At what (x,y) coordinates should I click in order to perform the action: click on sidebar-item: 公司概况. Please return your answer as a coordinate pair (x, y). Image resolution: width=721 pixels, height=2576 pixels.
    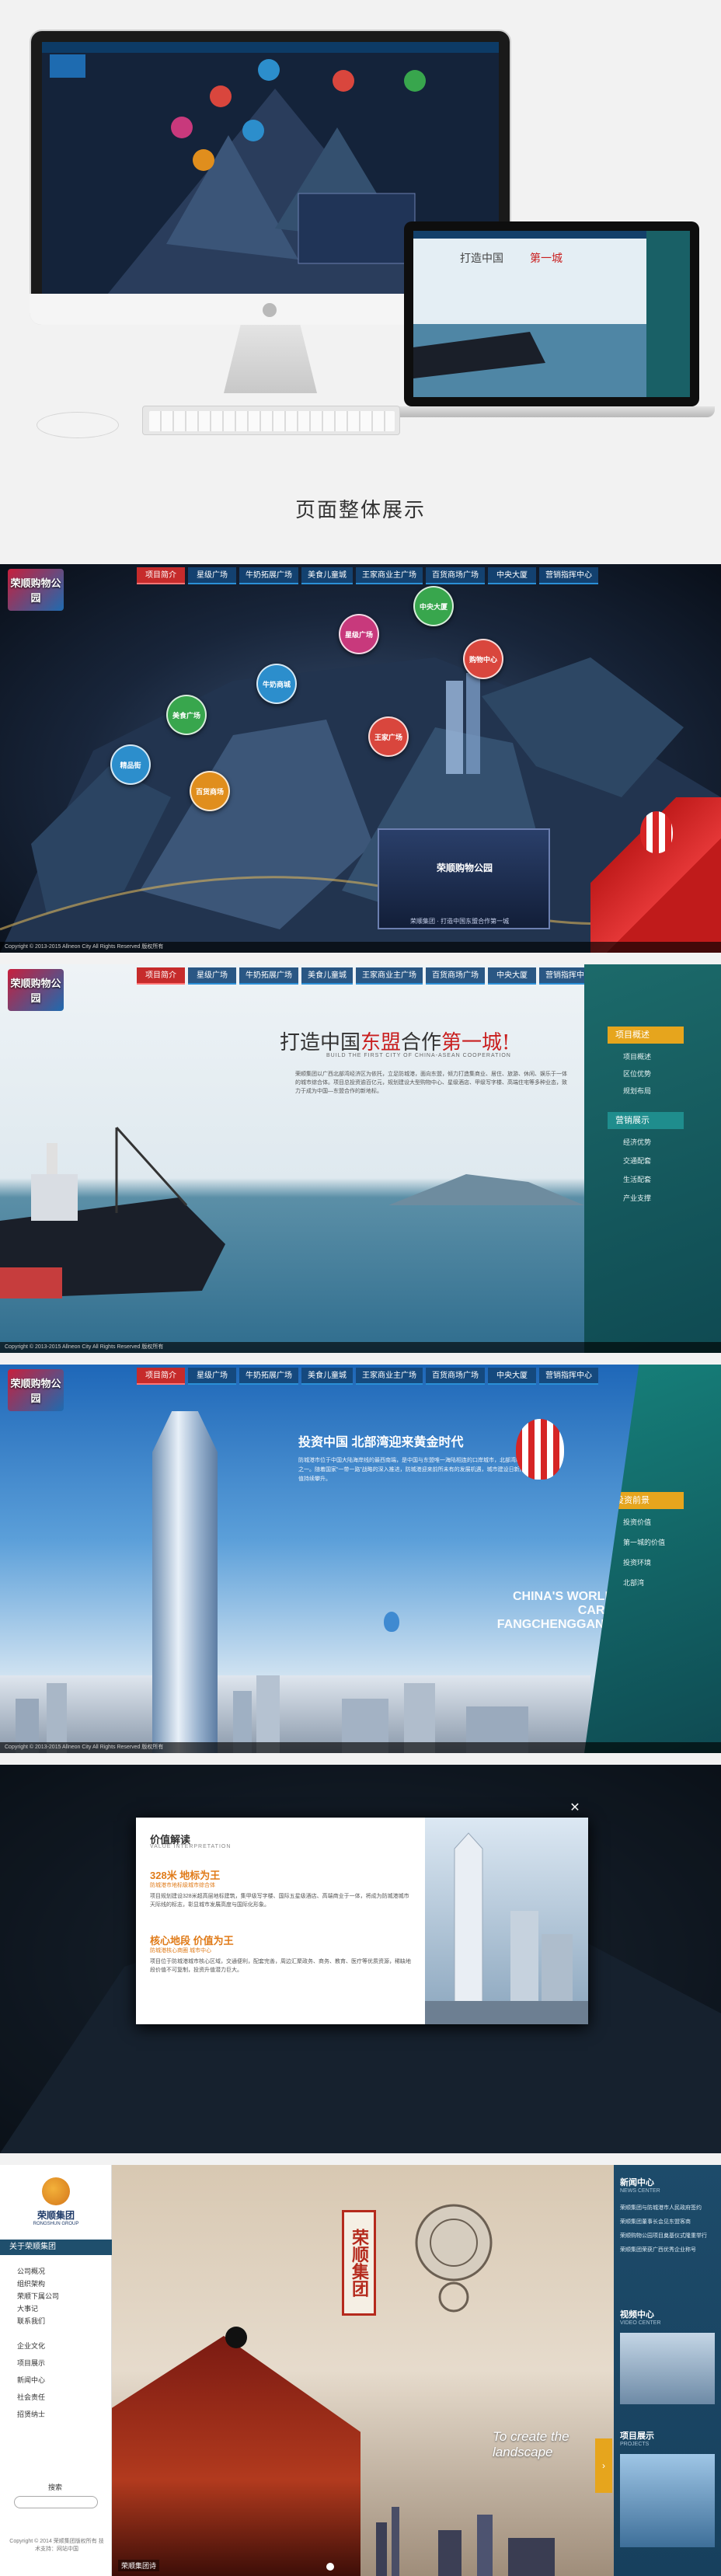
    Looking at the image, I should click on (31, 2271).